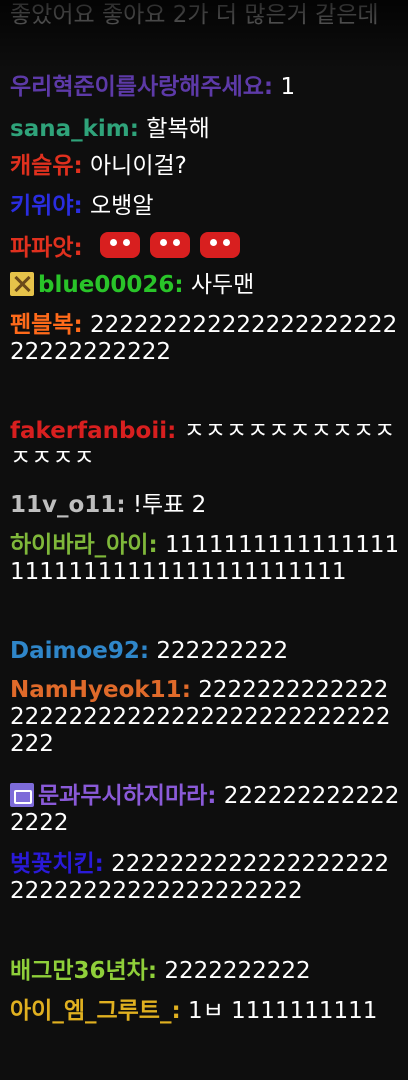 This screenshot has height=1080, width=408. What do you see at coordinates (79, 545) in the screenshot?
I see `username: 하이바라_아이` at bounding box center [79, 545].